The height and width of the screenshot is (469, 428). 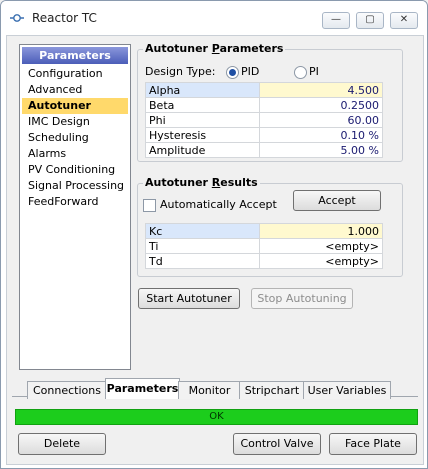 What do you see at coordinates (67, 390) in the screenshot?
I see `tab-connections: Connections` at bounding box center [67, 390].